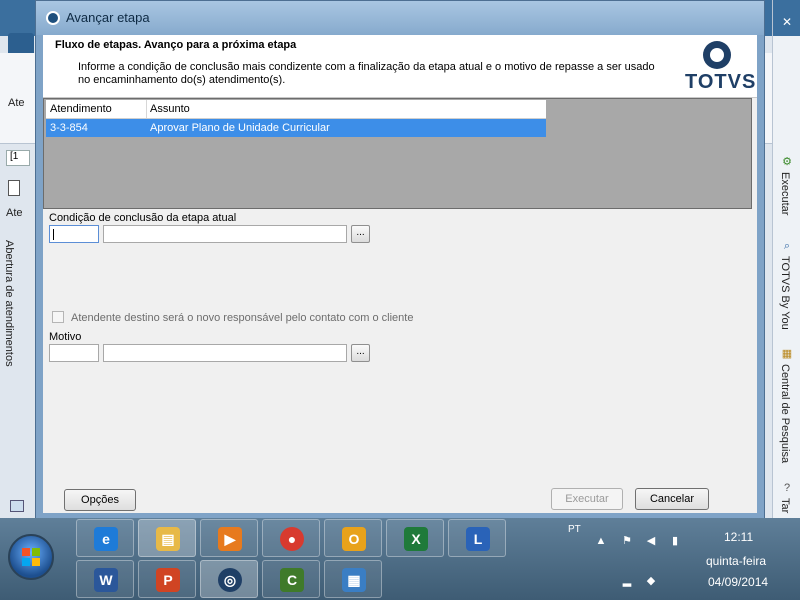 This screenshot has height=600, width=800. I want to click on taskbar-totvs: ◎, so click(229, 579).